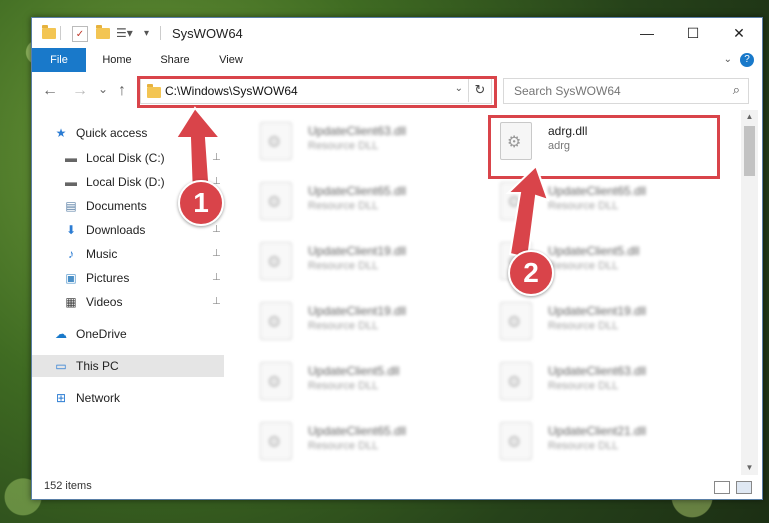 The height and width of the screenshot is (523, 769). I want to click on step-2-badge: 2, so click(531, 273).